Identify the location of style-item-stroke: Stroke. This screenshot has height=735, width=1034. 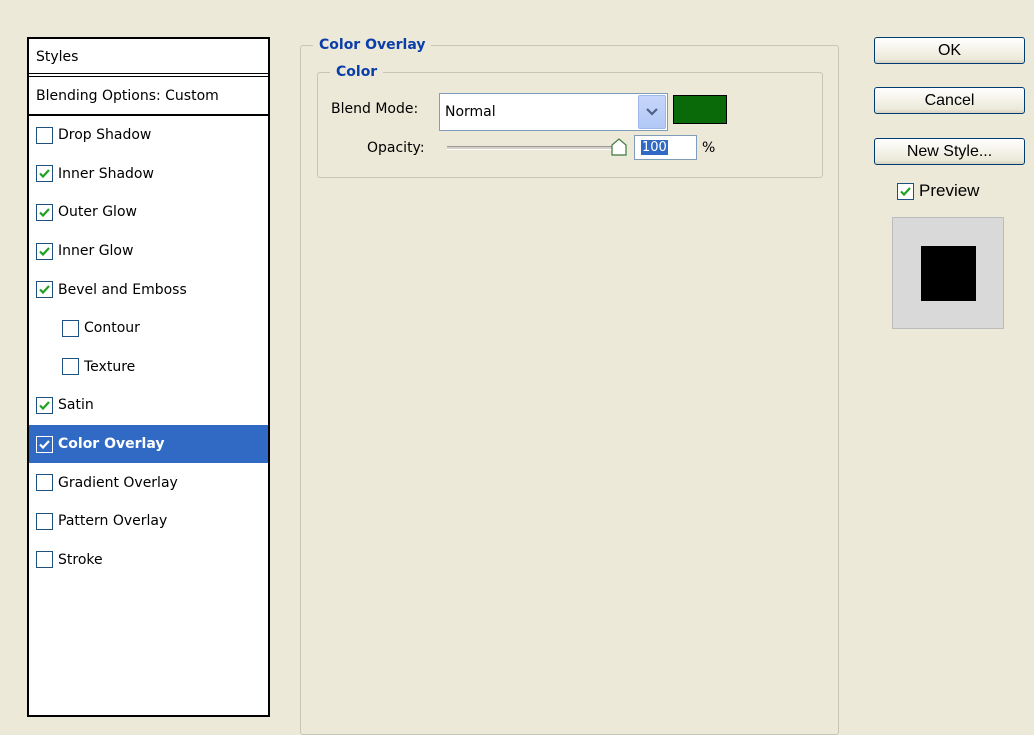
(148, 560).